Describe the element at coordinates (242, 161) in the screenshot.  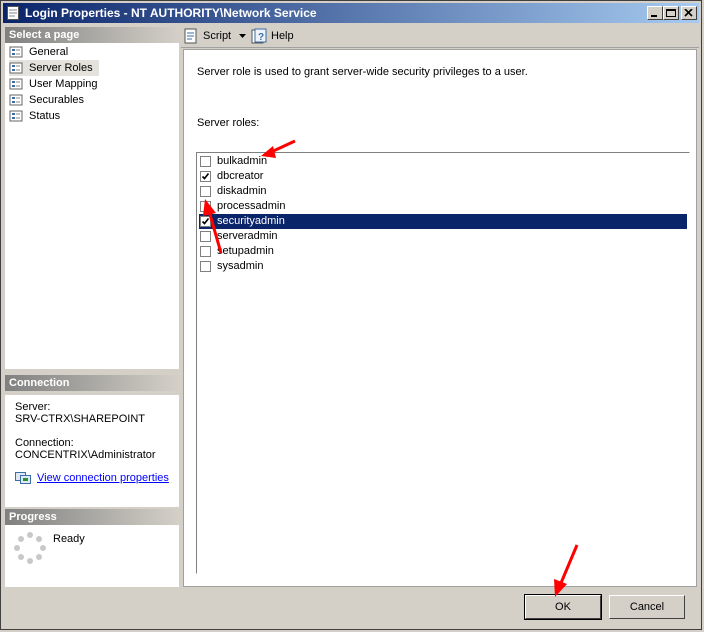
I see `role-label: bulkadmin` at that location.